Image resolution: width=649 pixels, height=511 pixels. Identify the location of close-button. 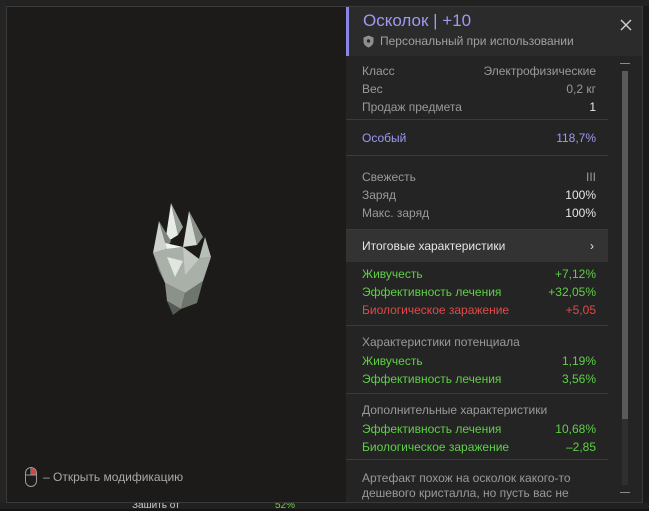
(626, 25).